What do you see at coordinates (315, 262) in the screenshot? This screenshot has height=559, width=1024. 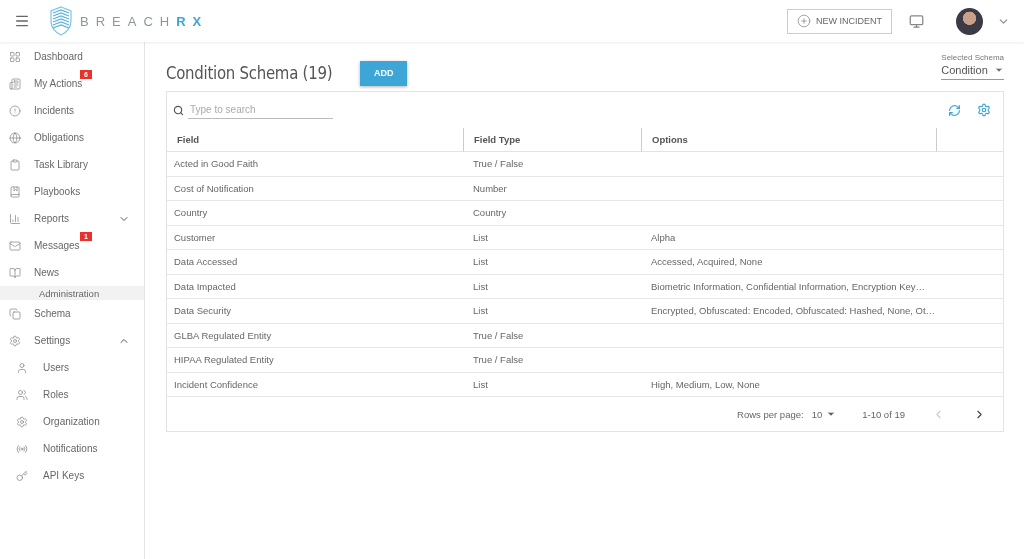 I see `table-cell: Data Accessed` at bounding box center [315, 262].